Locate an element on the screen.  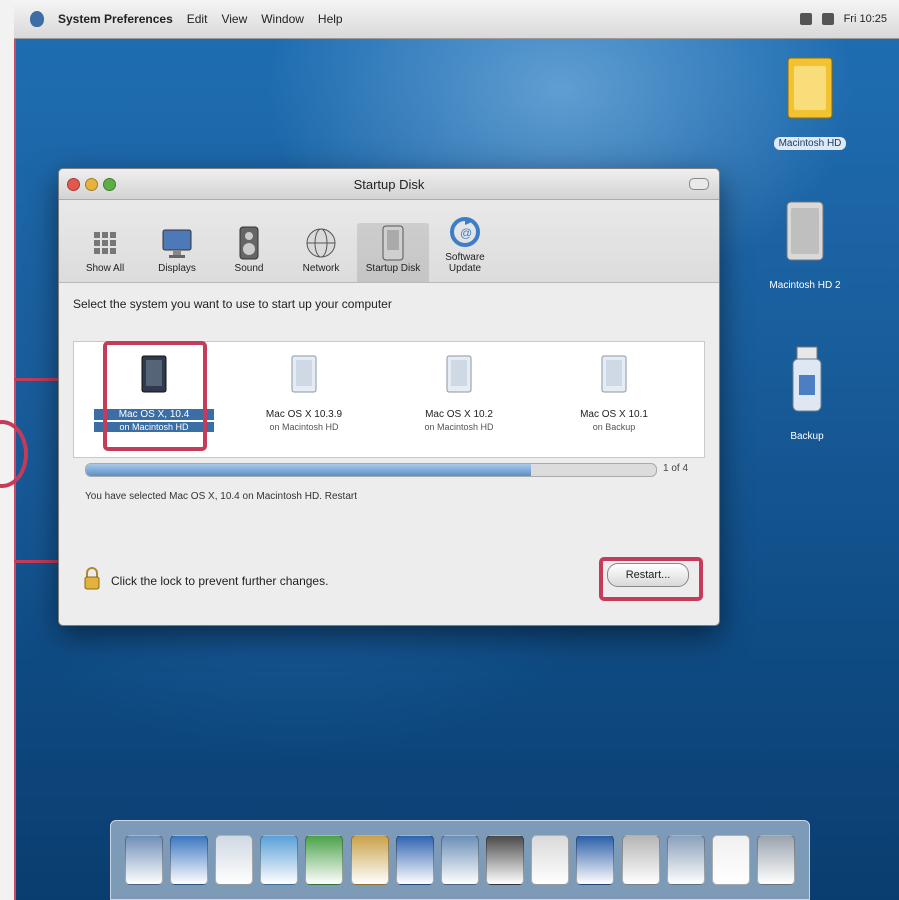
toolbar-label: Sound is located at coordinates (249, 268).